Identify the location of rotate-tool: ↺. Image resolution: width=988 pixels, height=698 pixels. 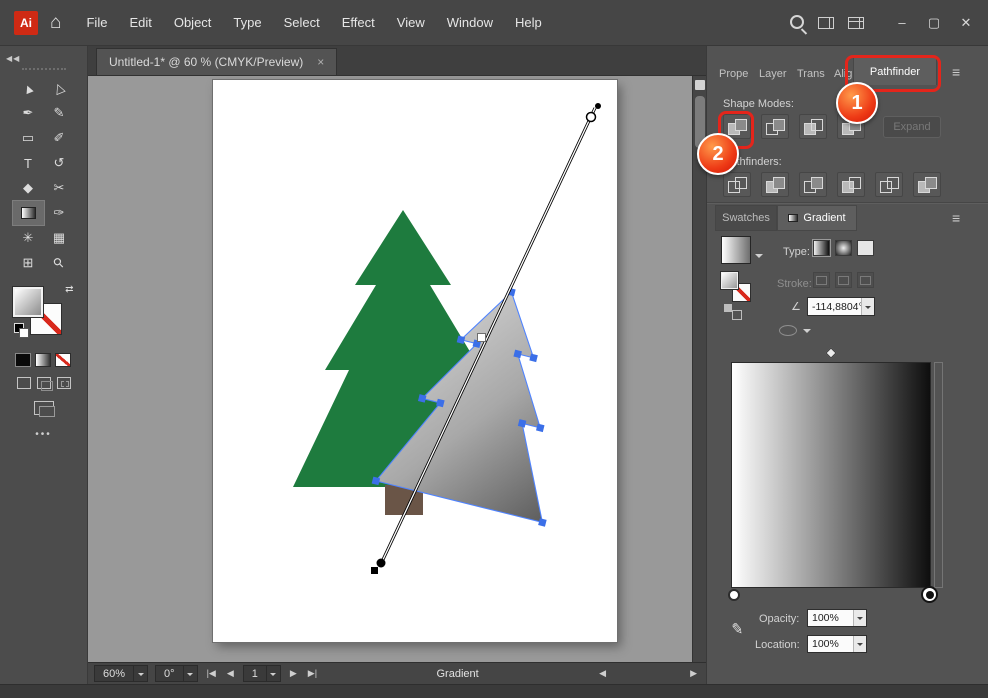
(59, 163).